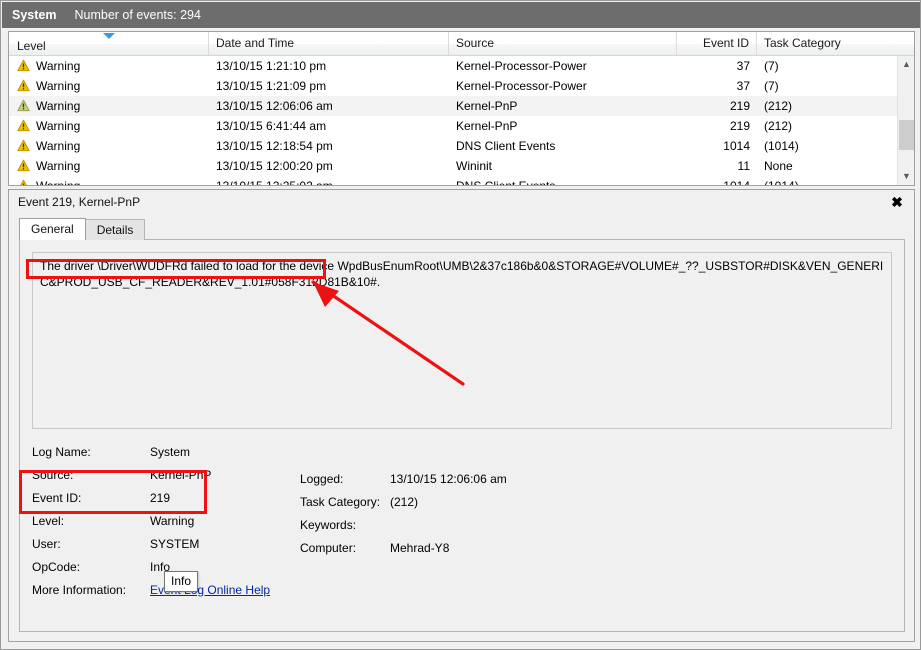 The height and width of the screenshot is (650, 921). I want to click on tab-details-label: Details, so click(115, 230).